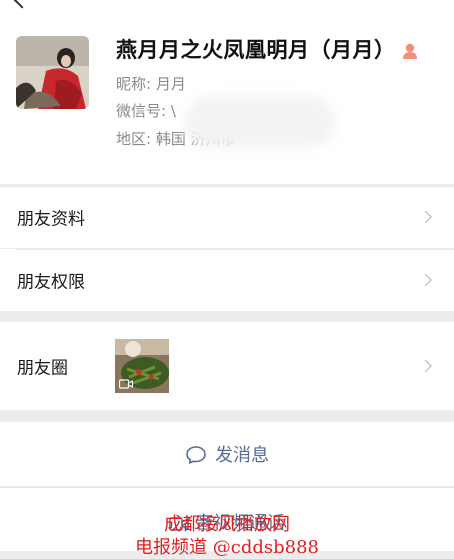  What do you see at coordinates (173, 111) in the screenshot?
I see `wechat-id-value: \` at bounding box center [173, 111].